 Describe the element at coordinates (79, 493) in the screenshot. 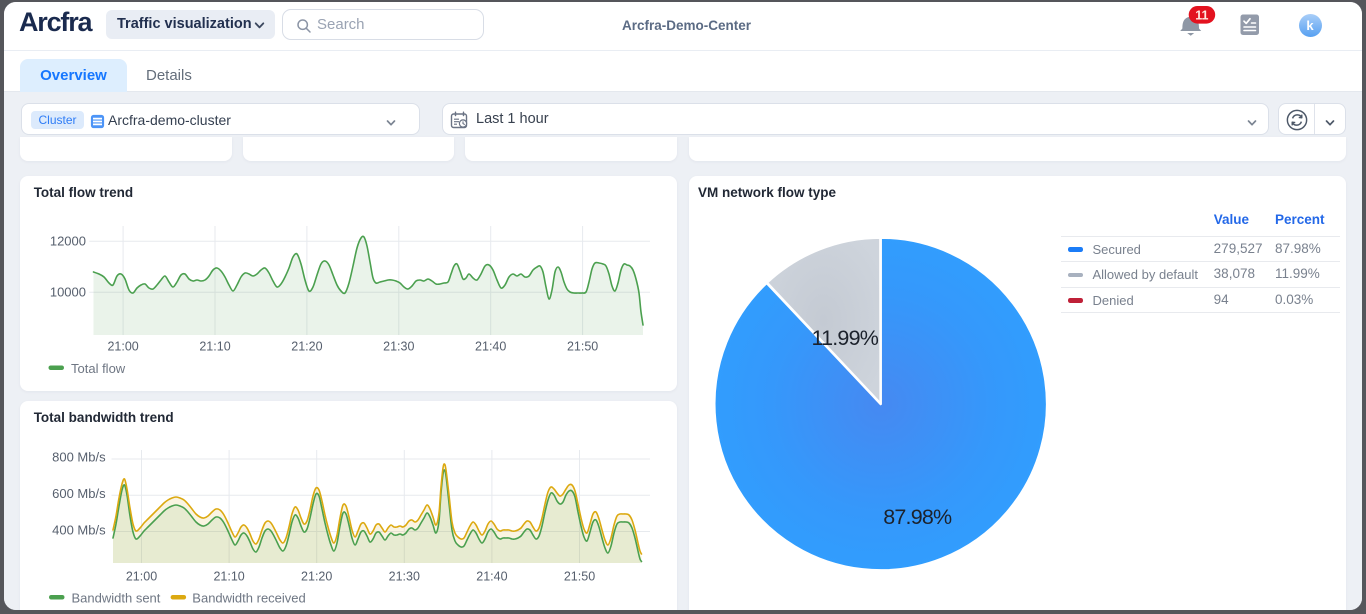

I see `svg-text: 600 Mb/s` at that location.